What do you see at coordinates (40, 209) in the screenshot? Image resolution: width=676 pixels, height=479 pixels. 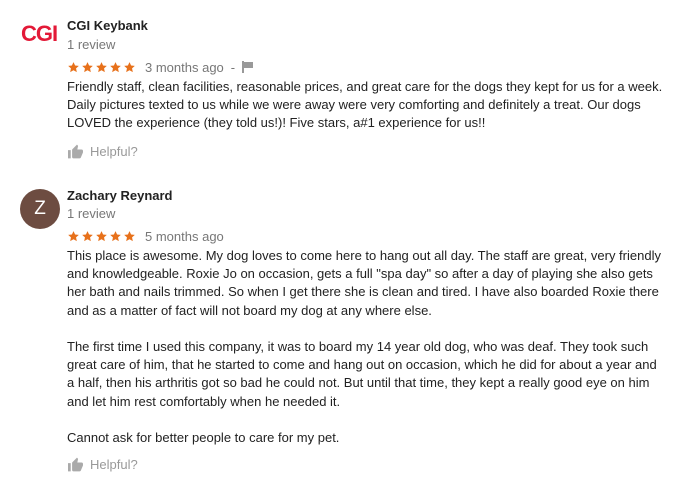 I see `avatar: Z` at bounding box center [40, 209].